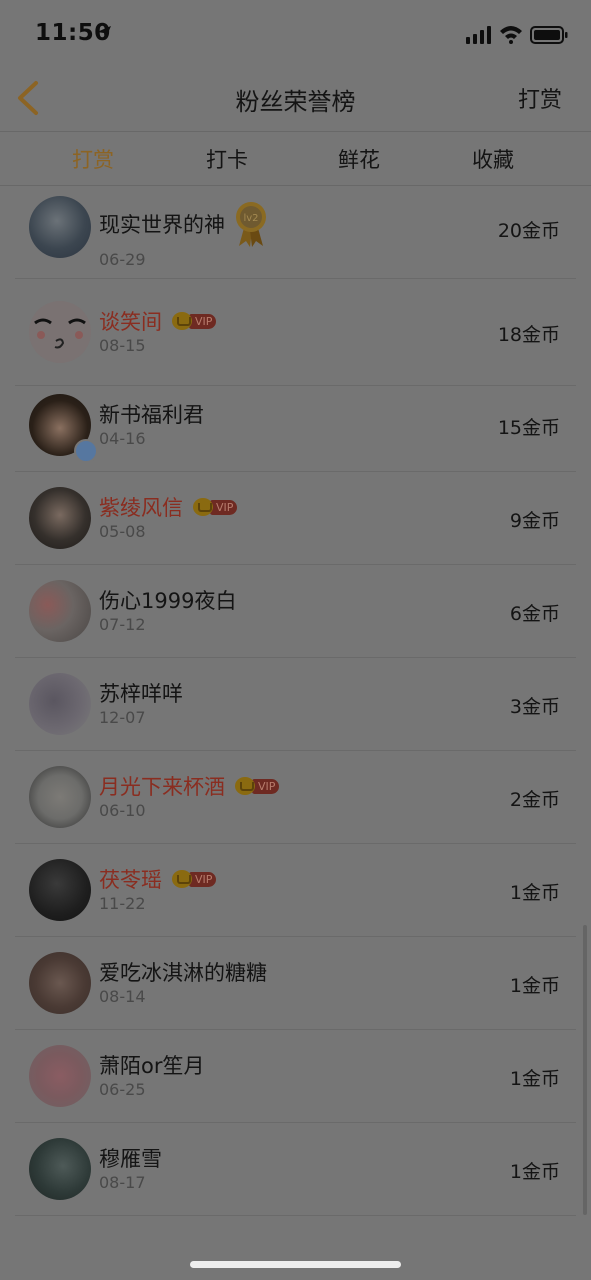 The width and height of the screenshot is (591, 1280). Describe the element at coordinates (183, 973) in the screenshot. I see `user-name: 爱吃冰淇淋的糖糖` at that location.